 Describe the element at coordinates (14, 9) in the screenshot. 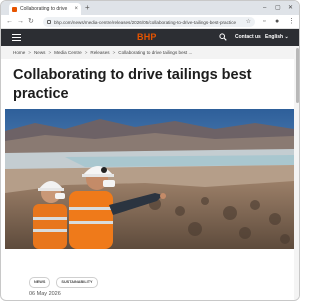

I see `favicon-icon` at that location.